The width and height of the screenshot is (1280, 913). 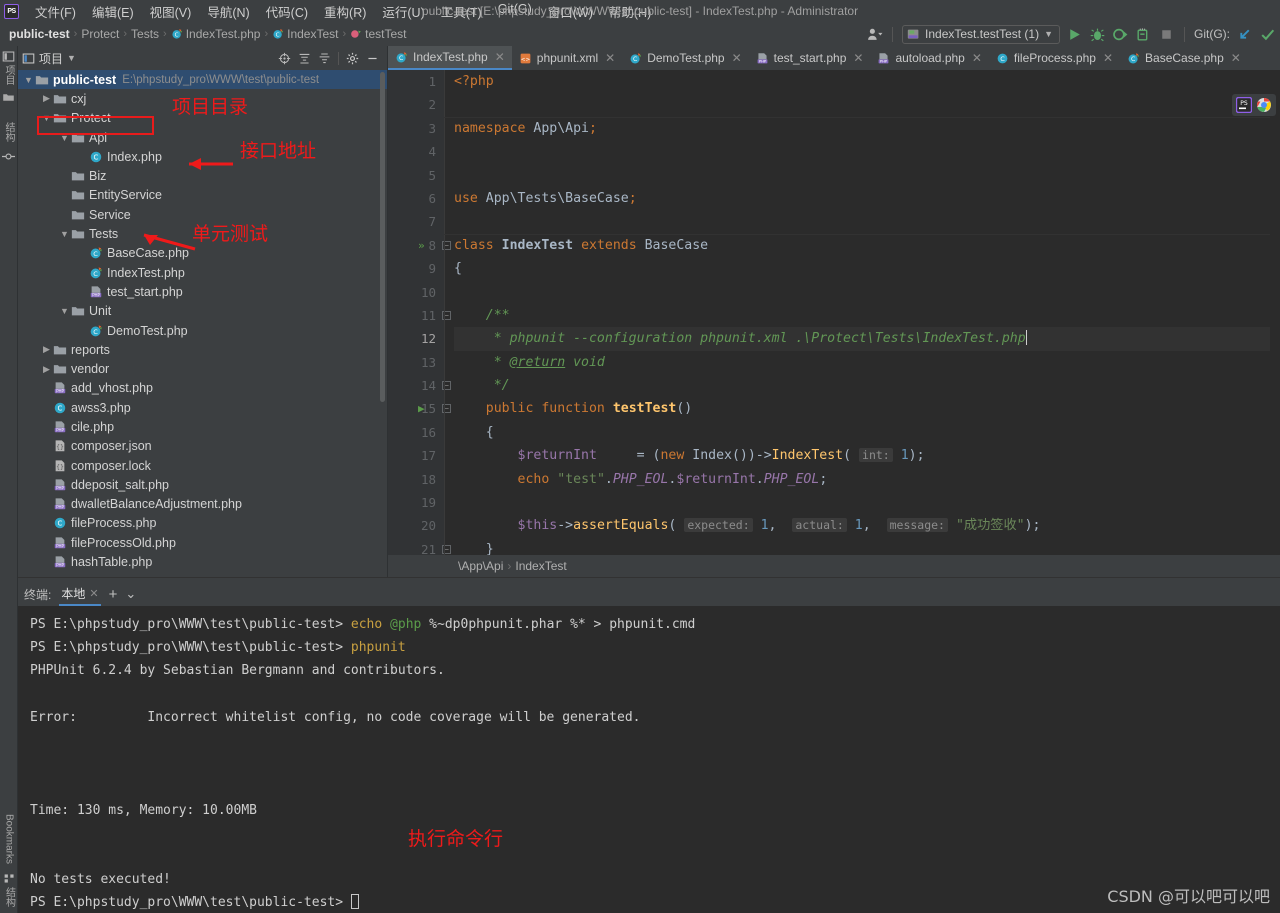 What do you see at coordinates (202, 118) in the screenshot?
I see `tree-node-protect: ▼ Protect` at bounding box center [202, 118].